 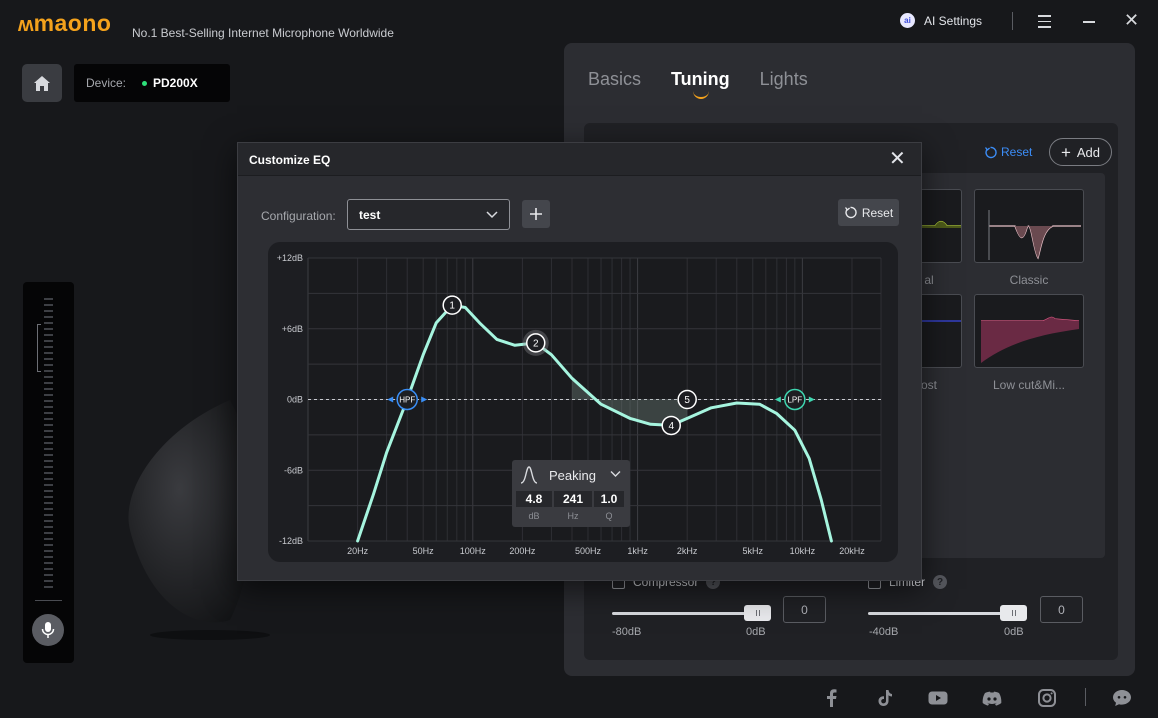 I want to click on gain-unit: dB, so click(x=534, y=516).